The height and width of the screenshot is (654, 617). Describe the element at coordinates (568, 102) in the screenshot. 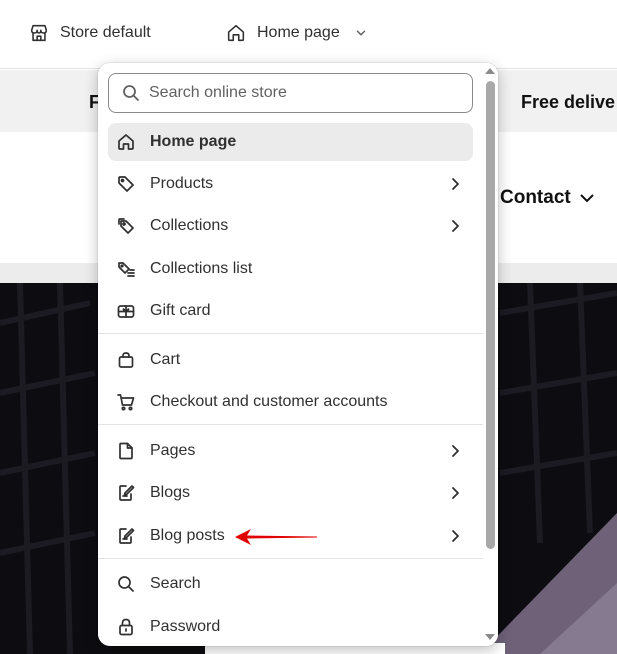

I see `announcement-text-right: Free delive` at that location.